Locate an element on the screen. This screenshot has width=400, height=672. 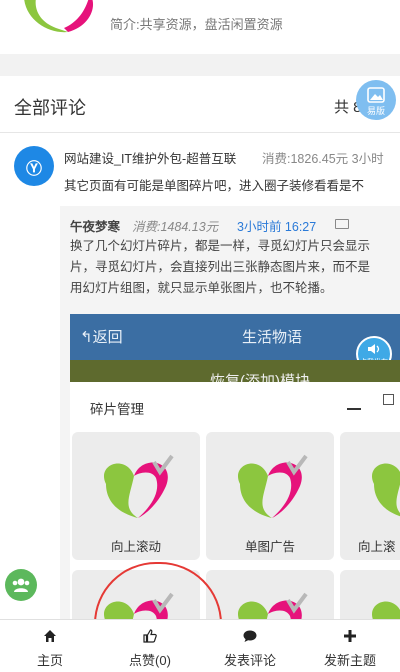
nav-comment: 发表评论 is located at coordinates (250, 646).